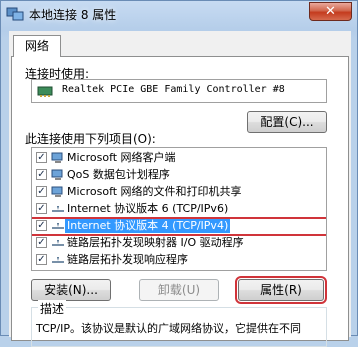  I want to click on list-item-selected: ✓ Internet 协议版本 4 (TCP/IPv4), so click(179, 226).